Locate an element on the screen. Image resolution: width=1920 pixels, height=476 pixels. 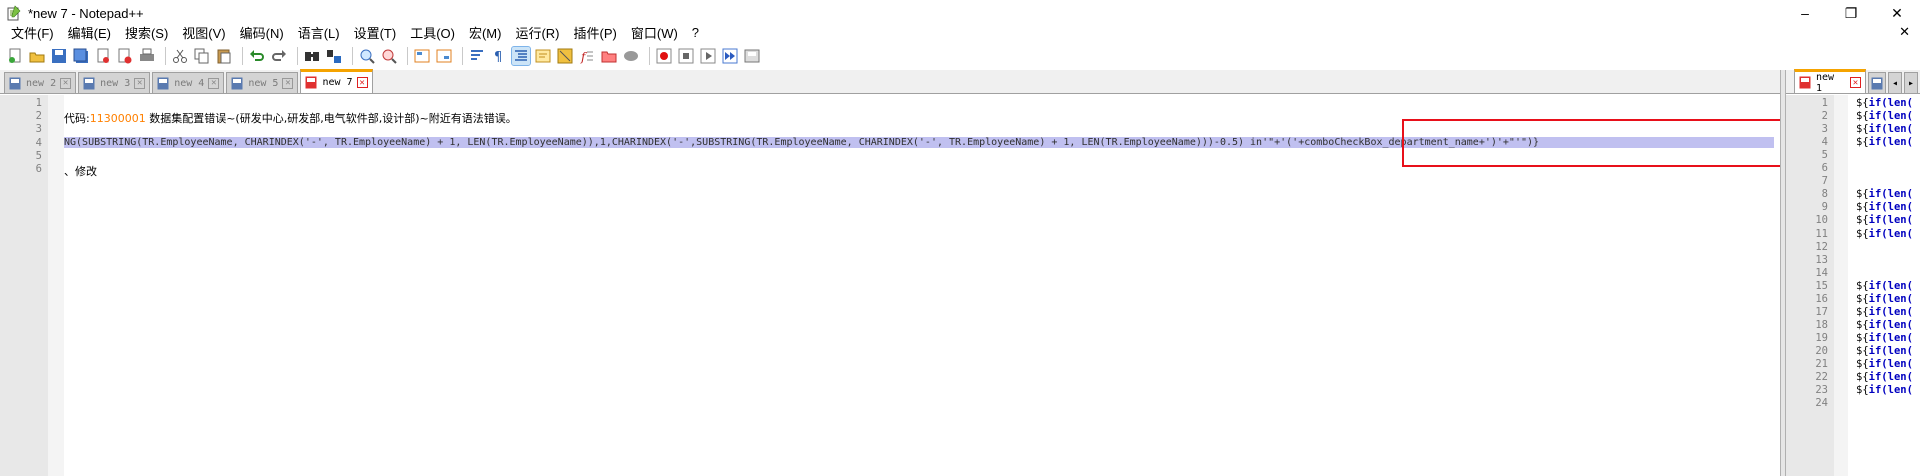
menu-view: 视图(V) is located at coordinates (203, 32).